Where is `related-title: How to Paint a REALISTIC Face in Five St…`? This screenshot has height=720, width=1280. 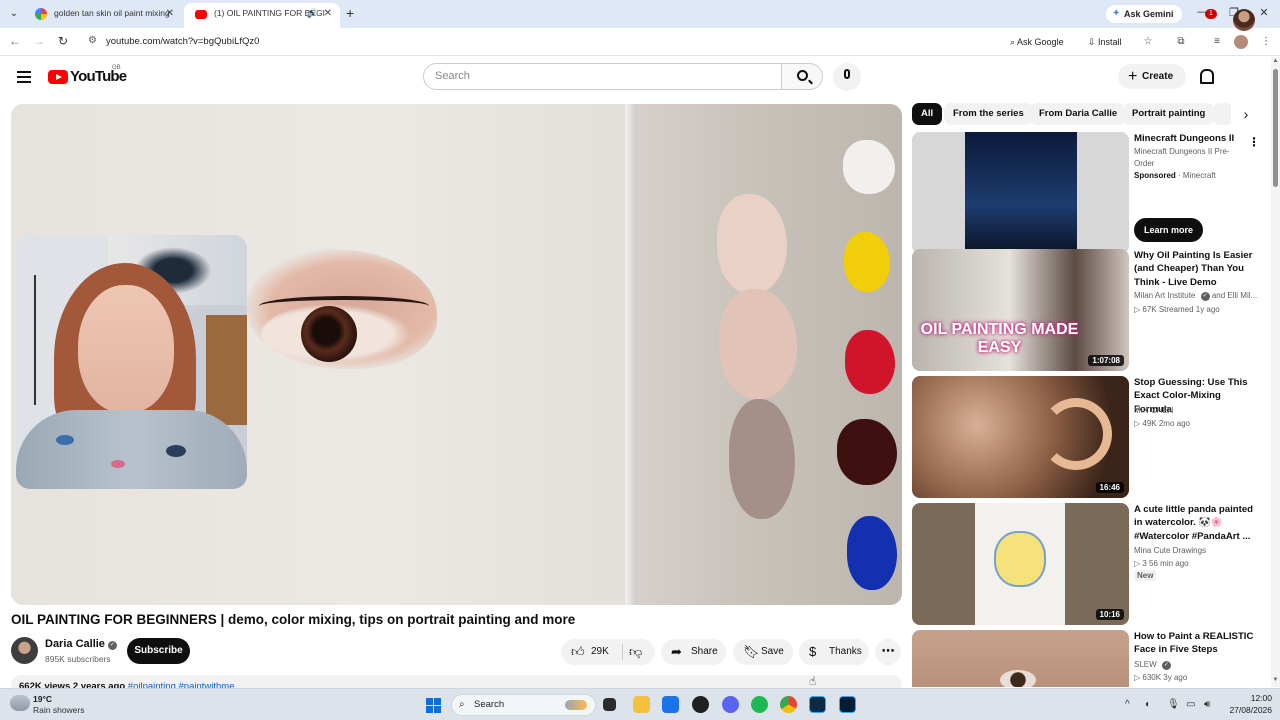 related-title: How to Paint a REALISTIC Face in Five St… is located at coordinates (1194, 643).